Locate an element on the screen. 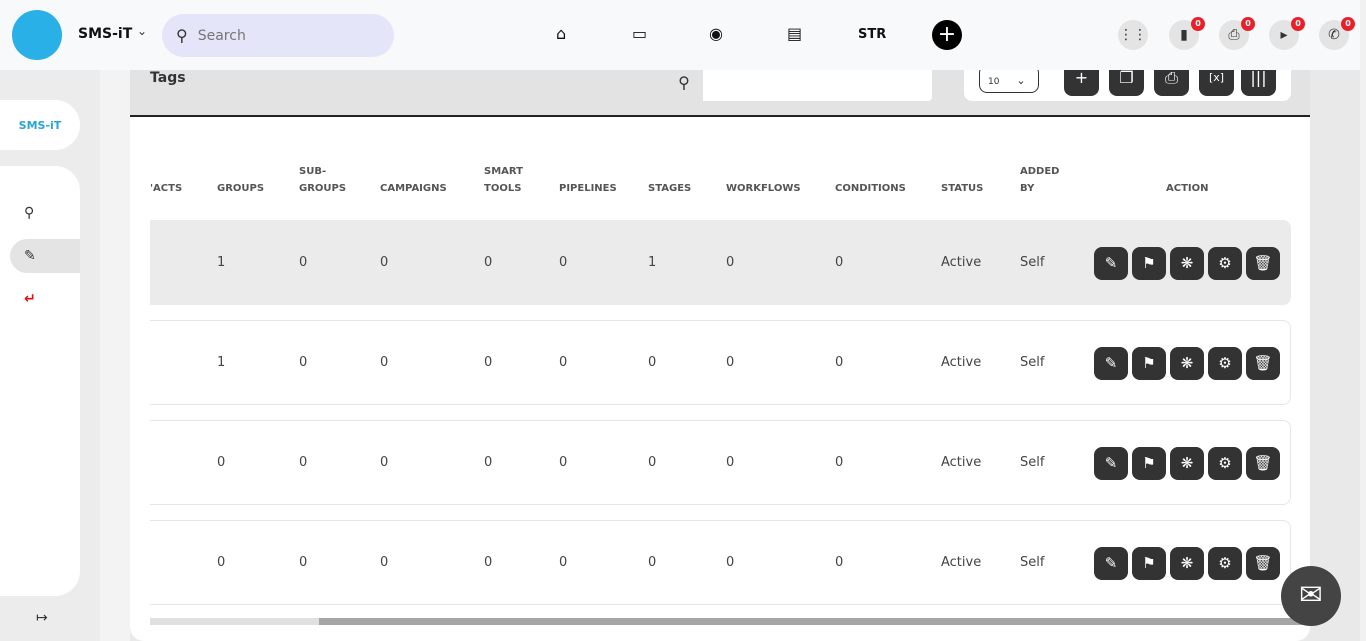 The image size is (1366, 641). print-button: ⎙ is located at coordinates (1171, 83).